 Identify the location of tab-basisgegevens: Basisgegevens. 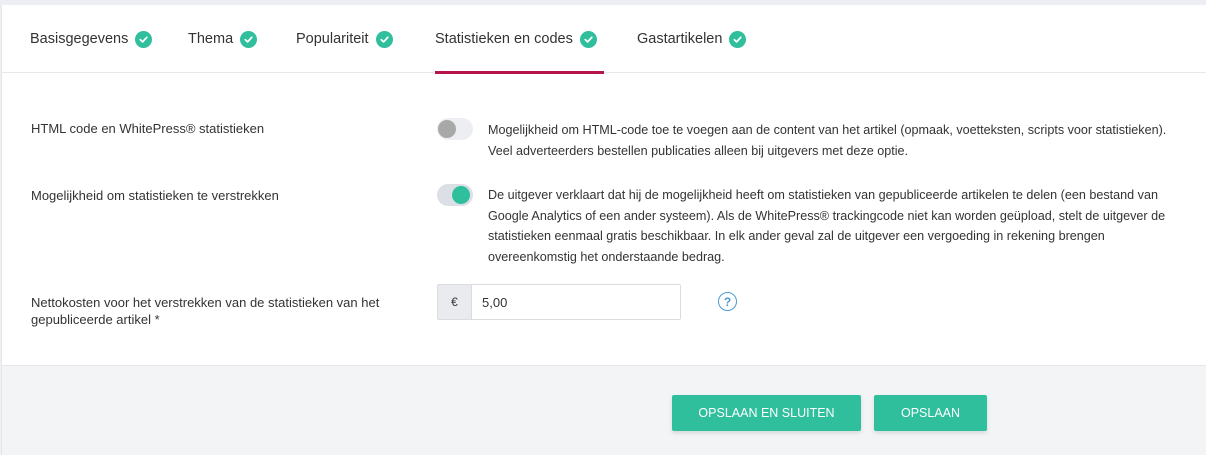
(91, 39).